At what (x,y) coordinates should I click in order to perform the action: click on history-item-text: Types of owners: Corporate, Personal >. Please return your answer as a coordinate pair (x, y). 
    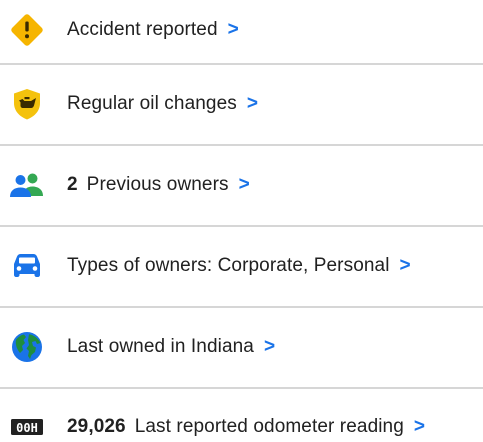
    Looking at the image, I should click on (239, 266).